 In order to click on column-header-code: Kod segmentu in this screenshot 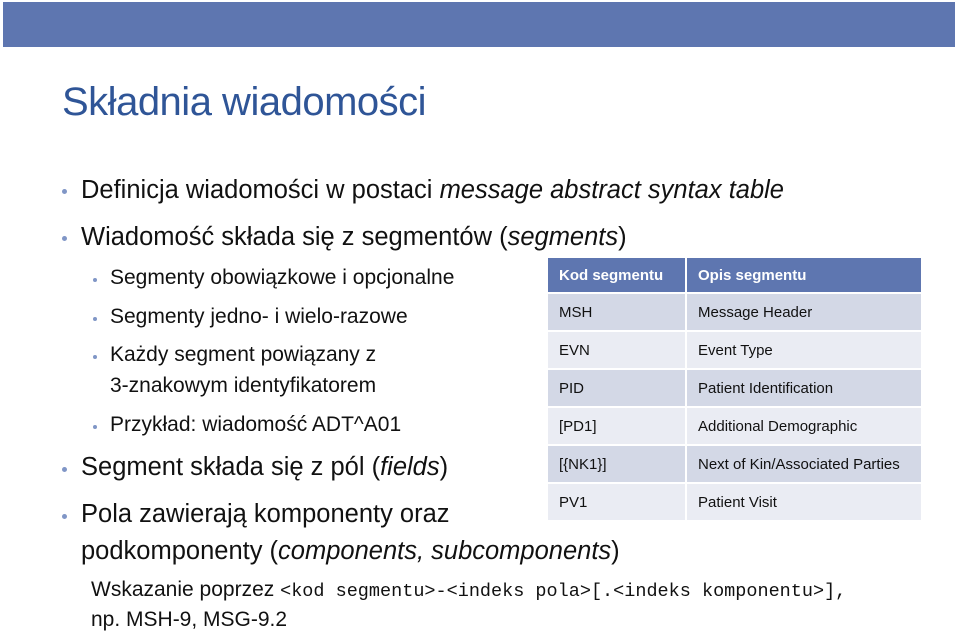, I will do `click(617, 276)`.